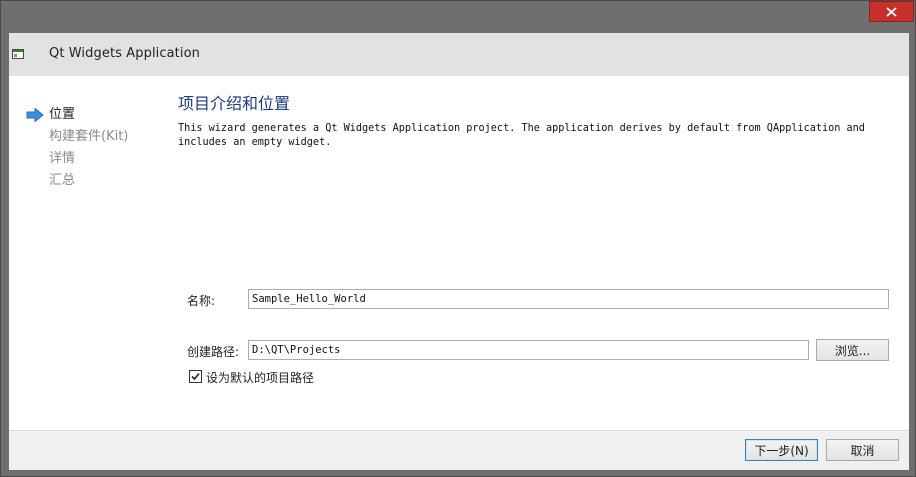  I want to click on path-input: D:\QT\Projects, so click(528, 350).